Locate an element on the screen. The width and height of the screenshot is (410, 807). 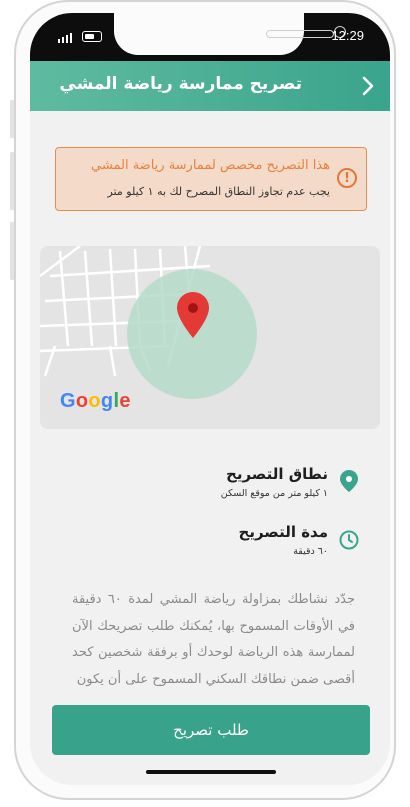
permit-range-title: نطاق التصريح is located at coordinates (277, 474).